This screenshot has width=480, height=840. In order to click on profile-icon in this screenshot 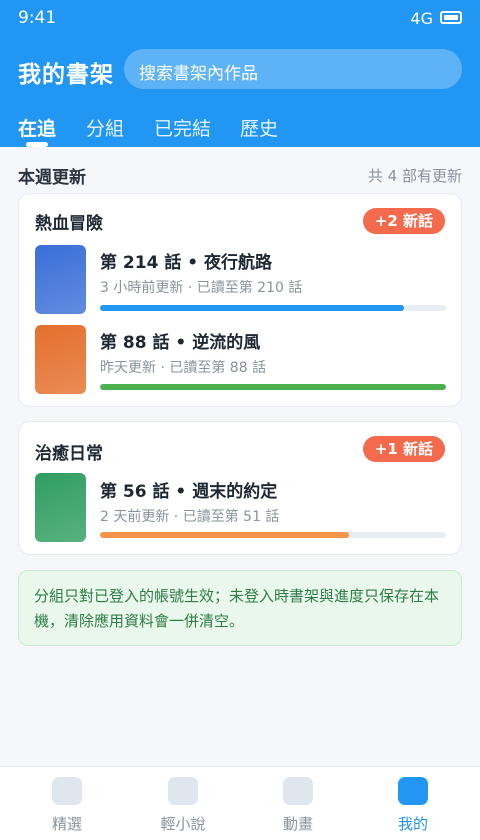, I will do `click(413, 791)`.